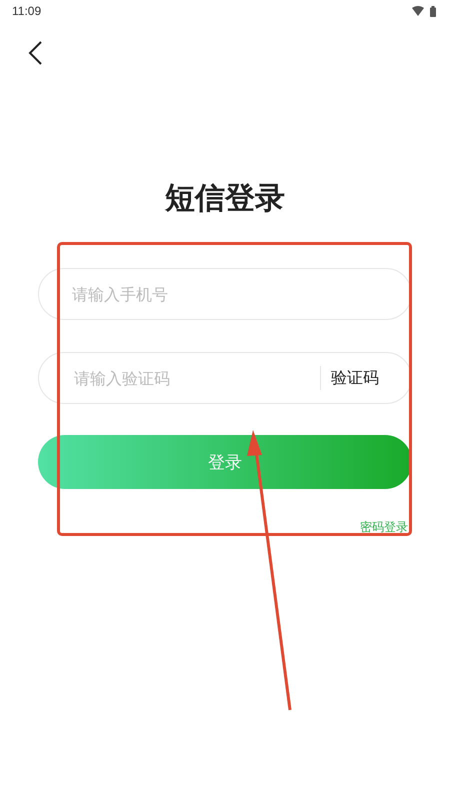 The image size is (450, 800). I want to click on back-icon, so click(35, 53).